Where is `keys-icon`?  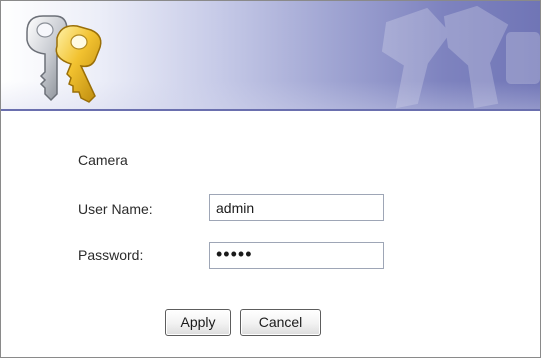 keys-icon is located at coordinates (64, 59).